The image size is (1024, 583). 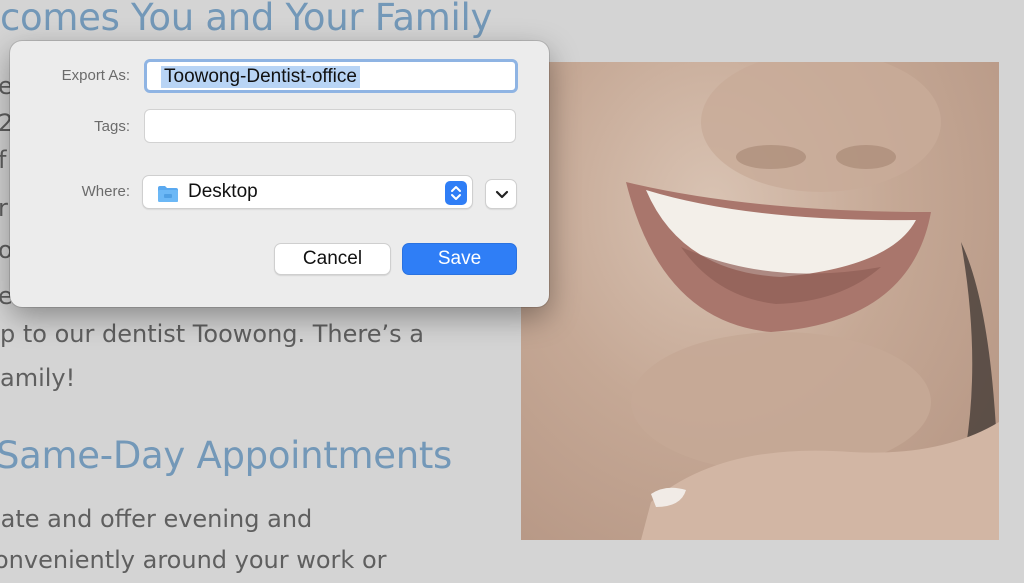 What do you see at coordinates (332, 259) in the screenshot?
I see `cancel-button: Cancel` at bounding box center [332, 259].